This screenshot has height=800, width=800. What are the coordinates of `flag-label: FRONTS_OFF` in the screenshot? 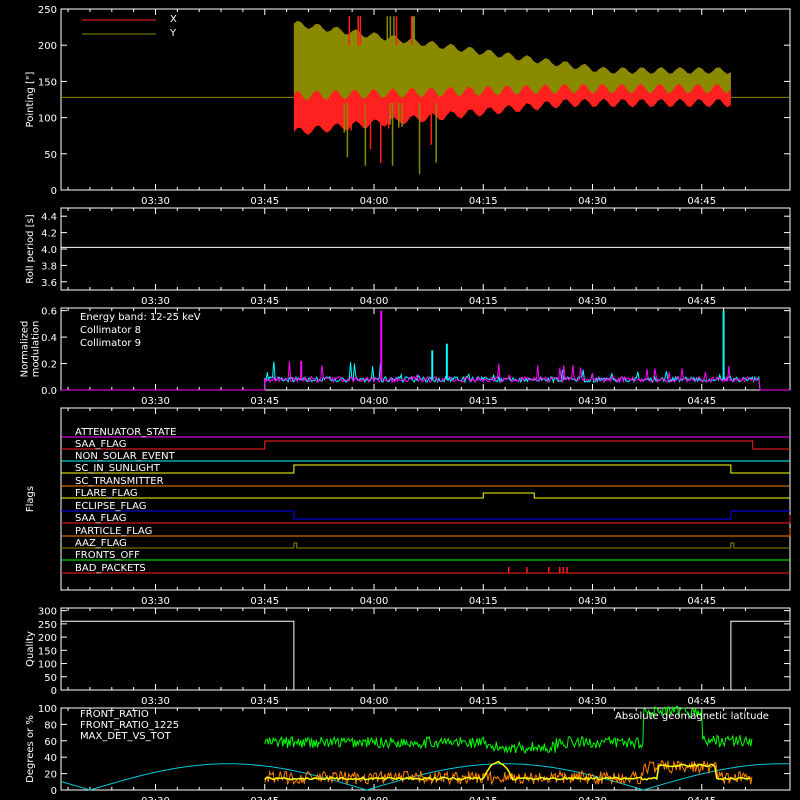 It's located at (107, 555).